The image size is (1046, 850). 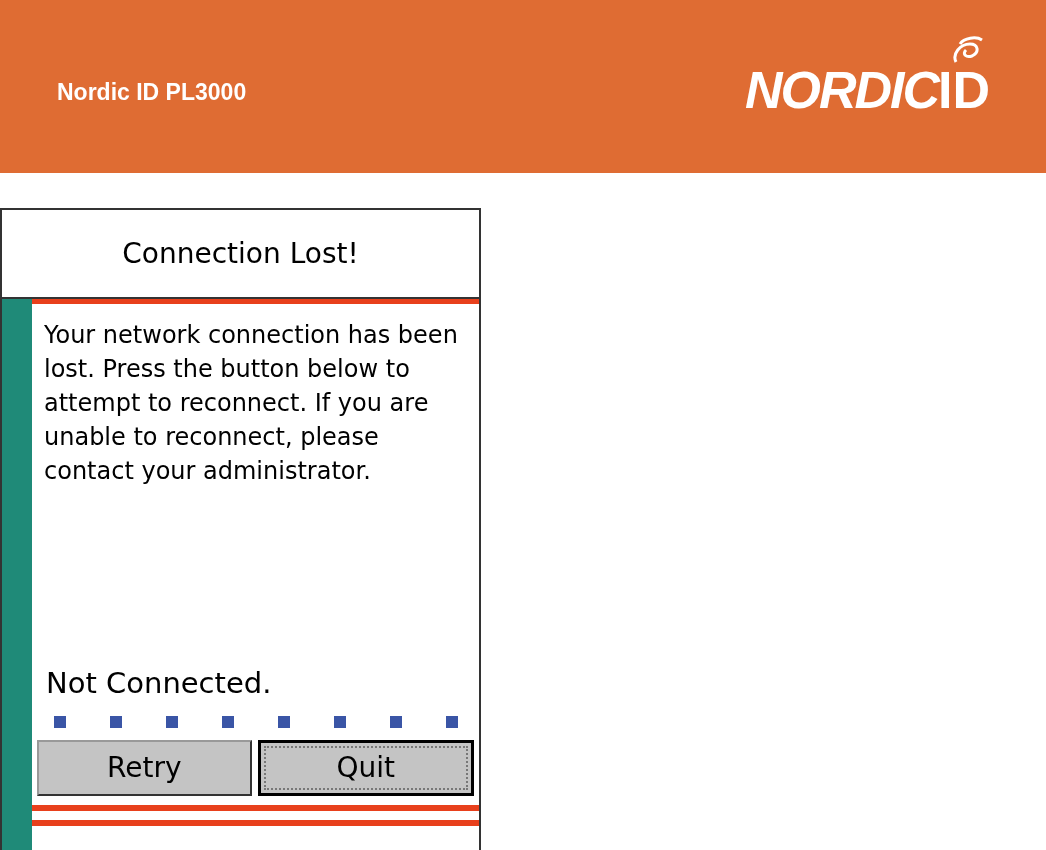 I want to click on status-text: Not Connected., so click(x=159, y=683).